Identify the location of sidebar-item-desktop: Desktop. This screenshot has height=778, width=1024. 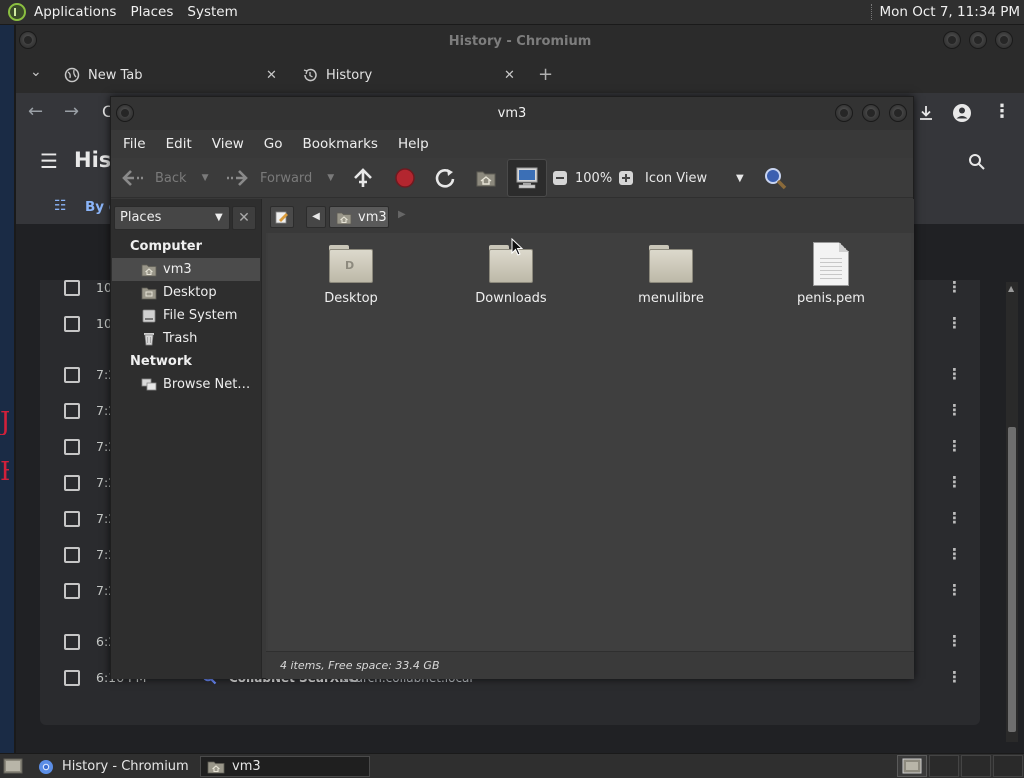
(186, 292).